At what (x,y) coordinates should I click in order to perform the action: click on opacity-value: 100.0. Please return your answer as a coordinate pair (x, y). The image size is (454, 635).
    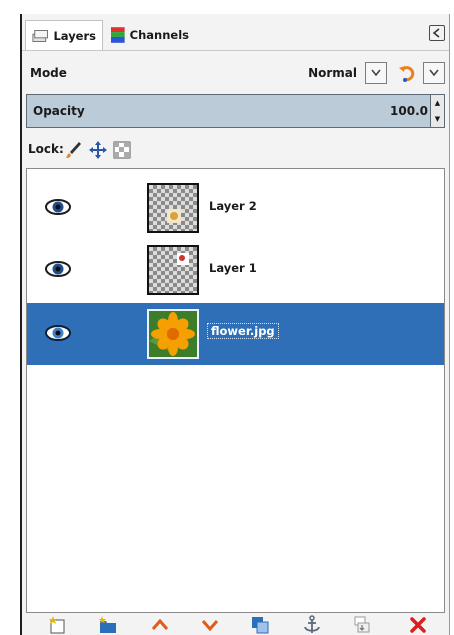
    Looking at the image, I should click on (409, 111).